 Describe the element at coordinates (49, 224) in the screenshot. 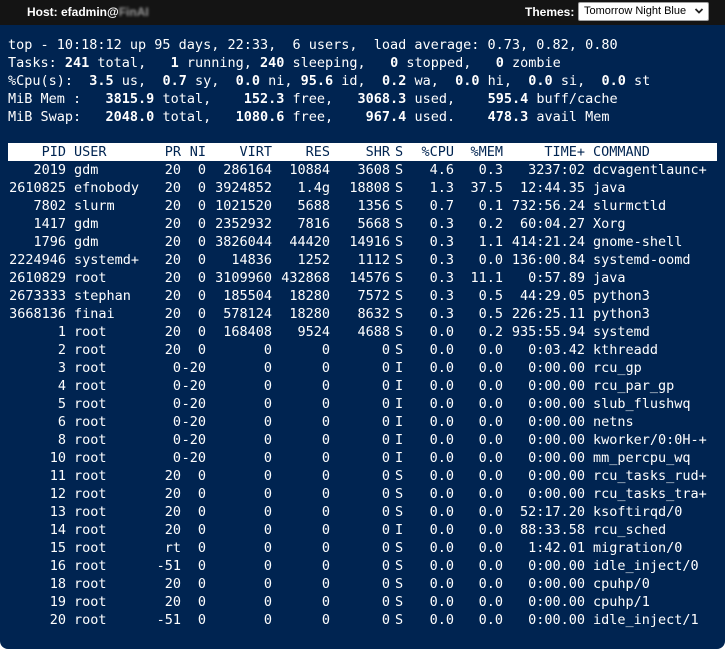

I see `cell-pid: 1417` at that location.